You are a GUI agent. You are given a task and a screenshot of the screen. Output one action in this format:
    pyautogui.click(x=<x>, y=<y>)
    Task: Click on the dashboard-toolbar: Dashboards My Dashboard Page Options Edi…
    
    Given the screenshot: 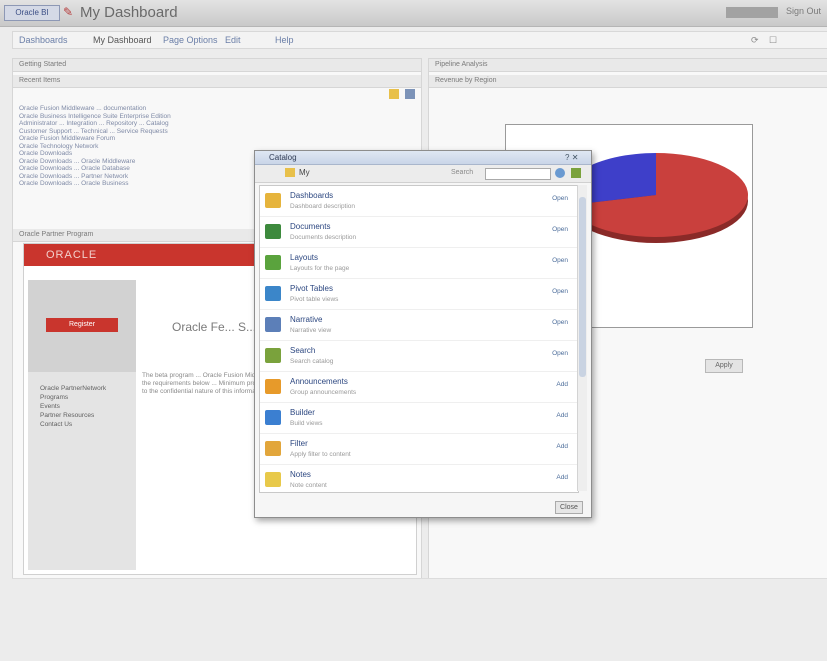 What is the action you would take?
    pyautogui.click(x=419, y=40)
    